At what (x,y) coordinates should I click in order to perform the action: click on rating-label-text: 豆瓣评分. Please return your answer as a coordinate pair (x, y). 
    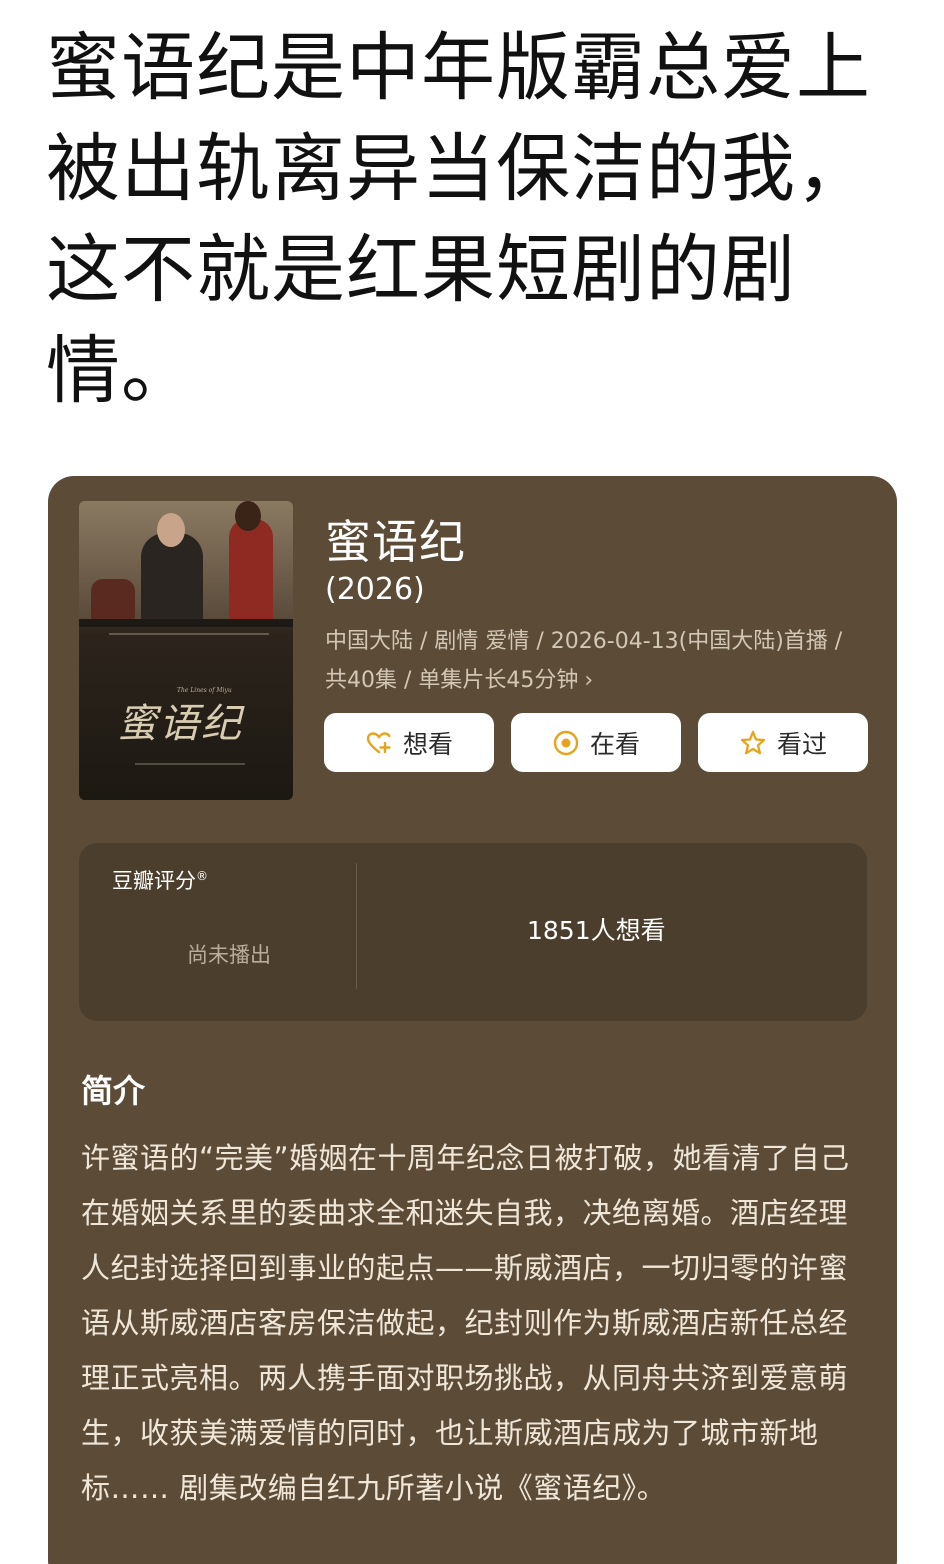
    Looking at the image, I should click on (154, 881).